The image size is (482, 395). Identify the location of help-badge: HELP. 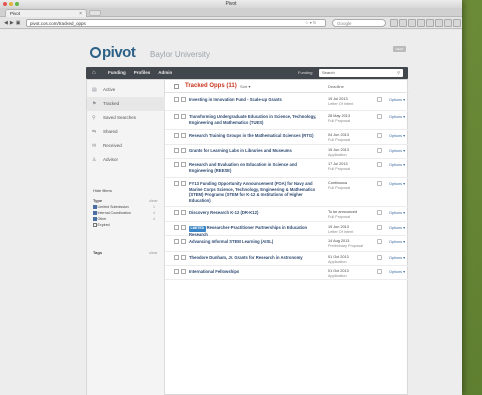
(399, 49).